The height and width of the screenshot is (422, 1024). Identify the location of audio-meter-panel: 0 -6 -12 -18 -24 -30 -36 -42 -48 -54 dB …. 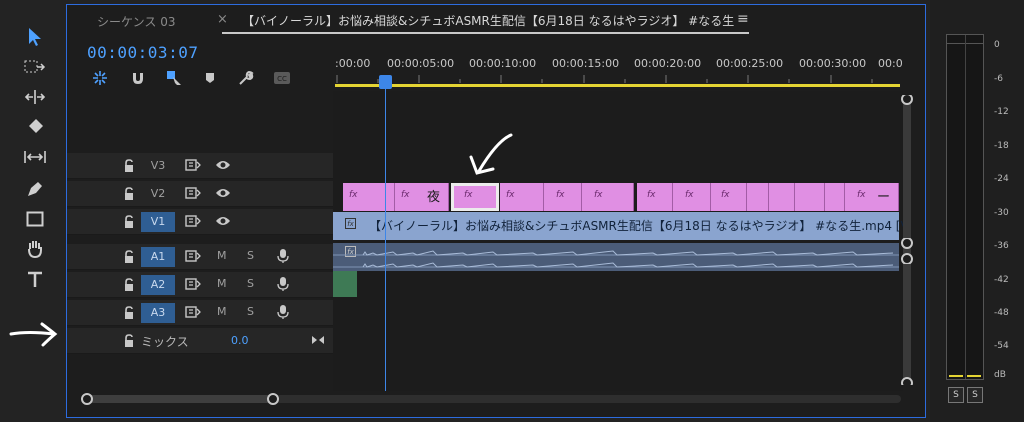
(977, 211).